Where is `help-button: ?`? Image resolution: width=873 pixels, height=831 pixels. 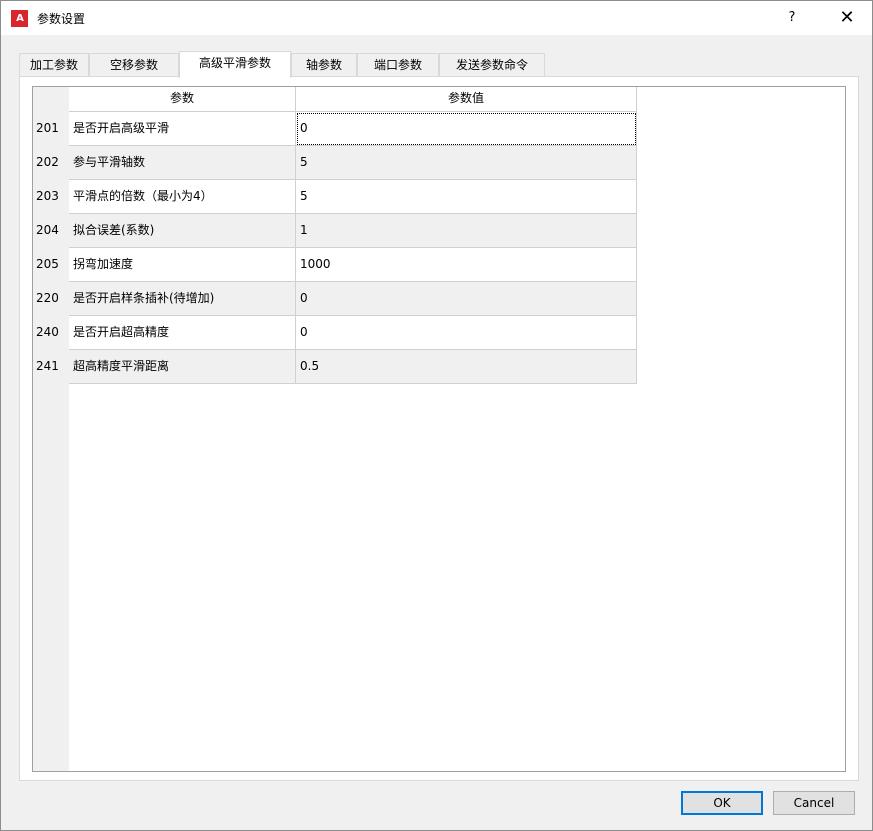
help-button: ? is located at coordinates (792, 18).